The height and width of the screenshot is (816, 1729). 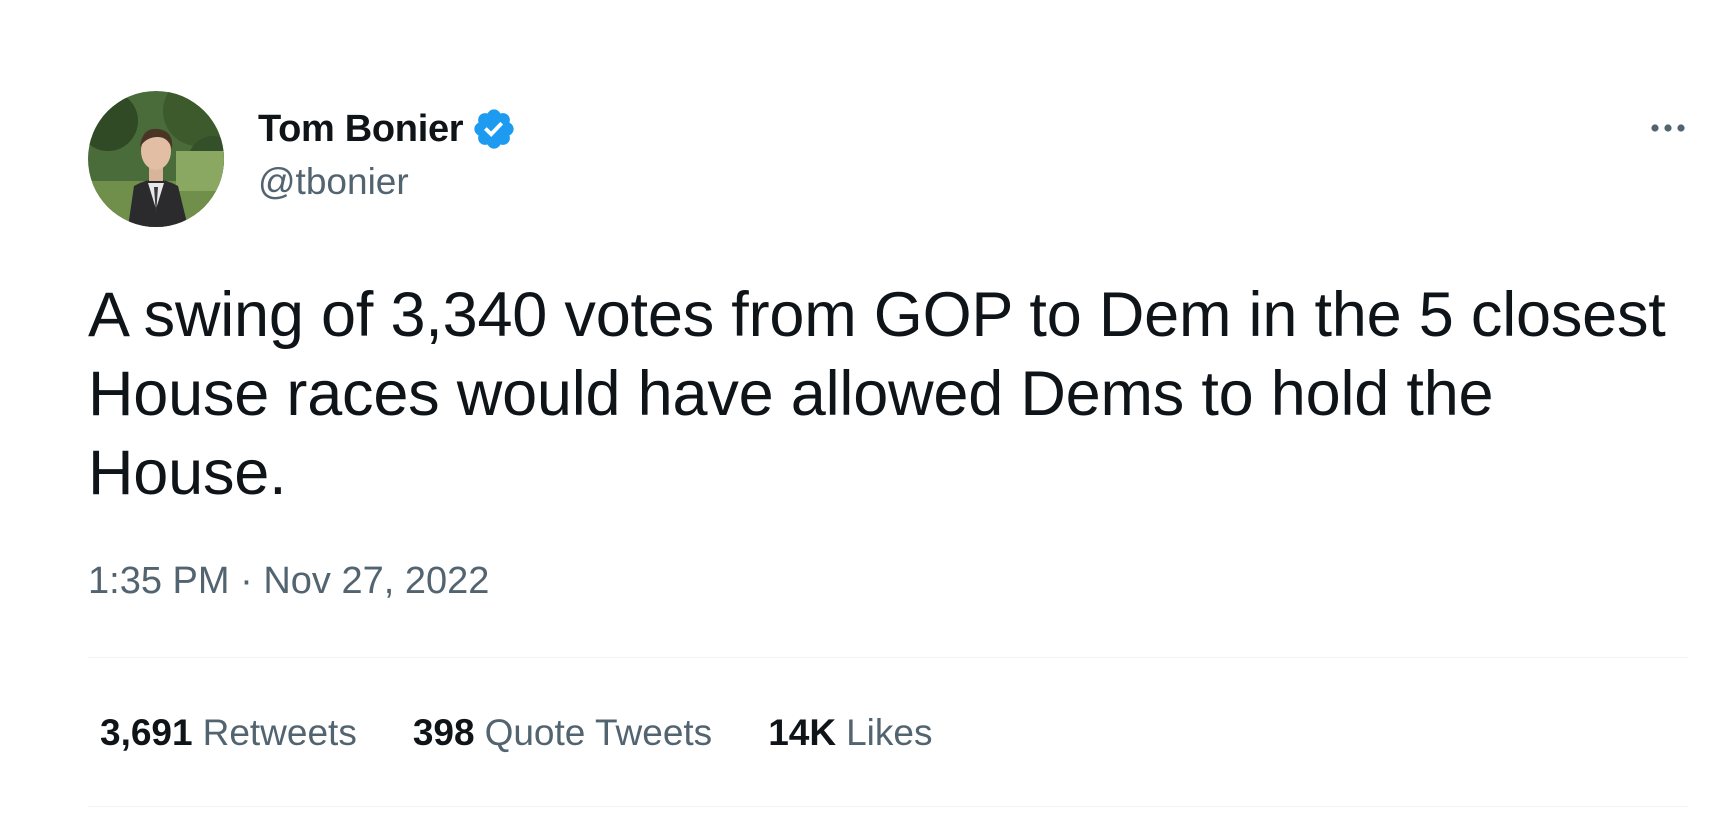 What do you see at coordinates (443, 732) in the screenshot?
I see `quote-tweets-count: 398` at bounding box center [443, 732].